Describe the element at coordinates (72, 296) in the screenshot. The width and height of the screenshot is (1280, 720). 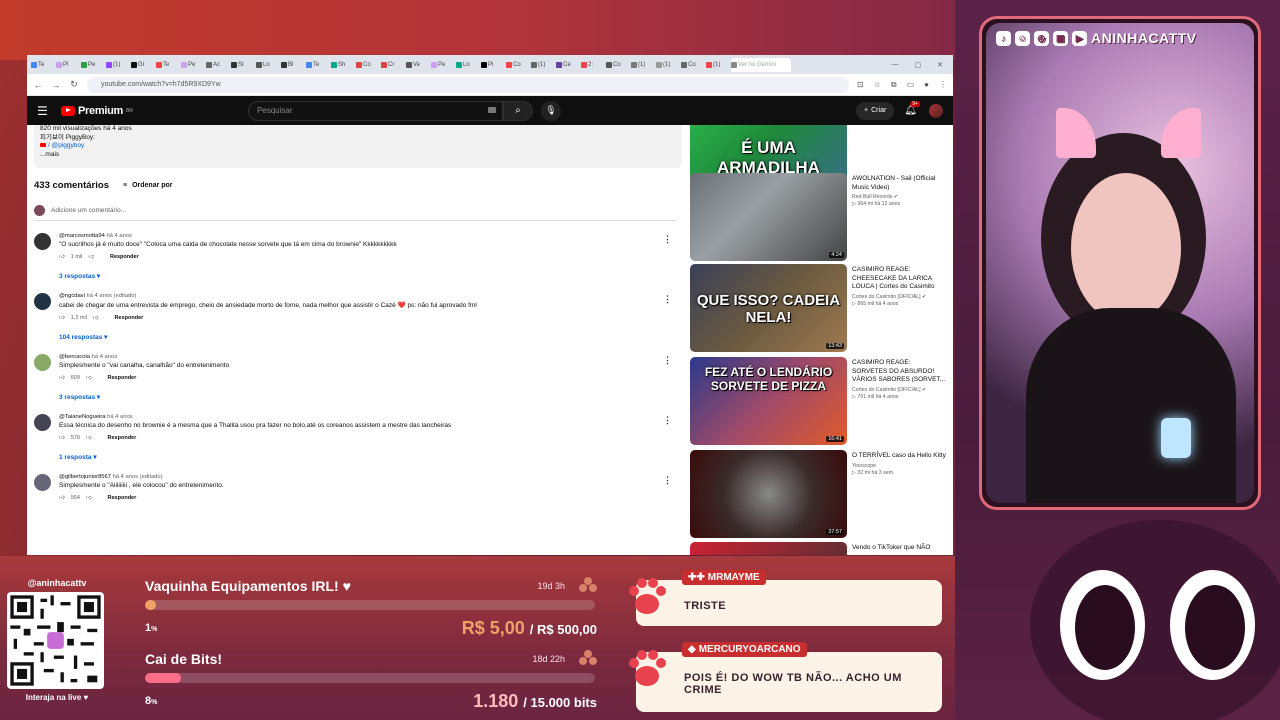
I see `comment-author-name: @ngcdavi` at that location.